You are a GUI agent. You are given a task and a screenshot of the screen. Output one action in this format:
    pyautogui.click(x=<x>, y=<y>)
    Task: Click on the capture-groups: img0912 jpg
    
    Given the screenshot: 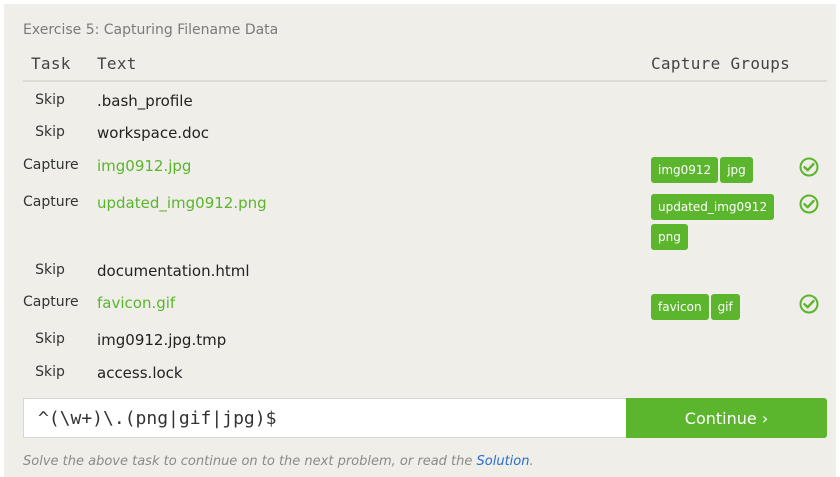 What is the action you would take?
    pyautogui.click(x=726, y=172)
    